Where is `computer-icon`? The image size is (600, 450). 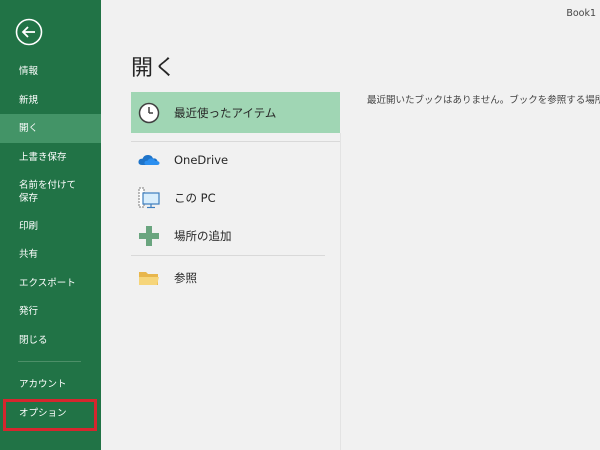 computer-icon is located at coordinates (149, 198).